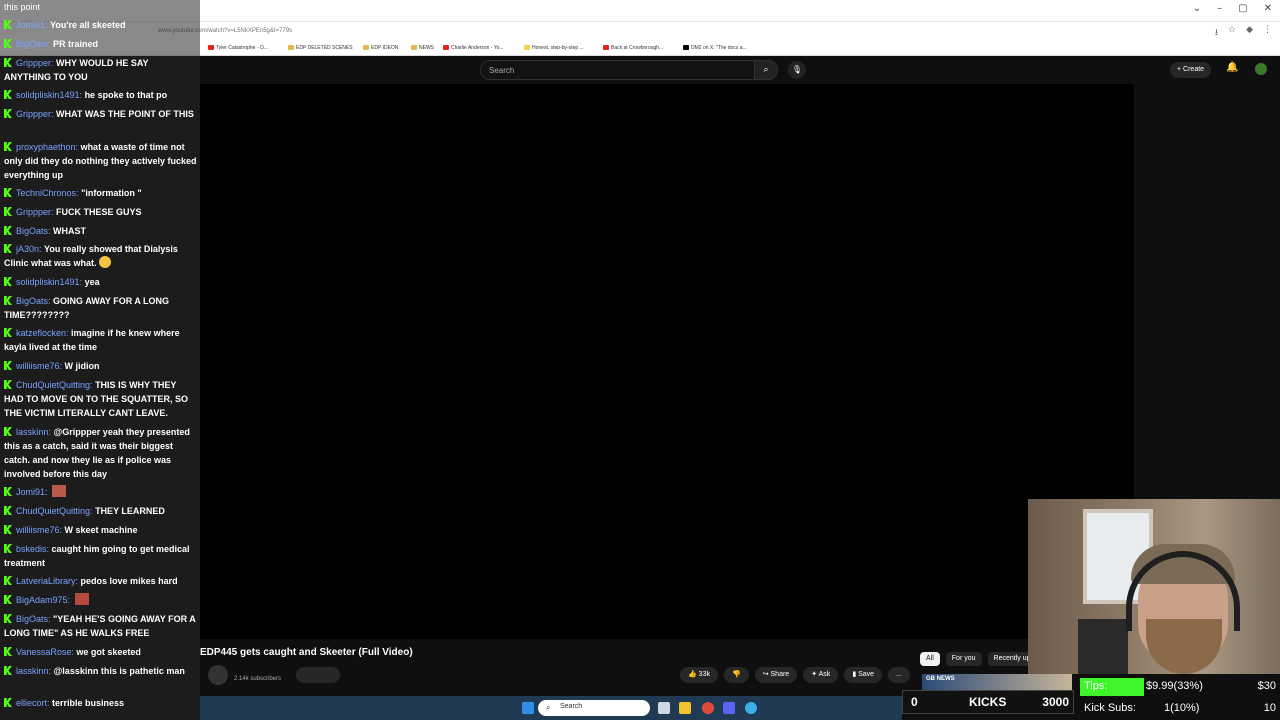 This screenshot has height=720, width=1280. I want to click on chat-message: BigAdam975:, so click(100, 600).